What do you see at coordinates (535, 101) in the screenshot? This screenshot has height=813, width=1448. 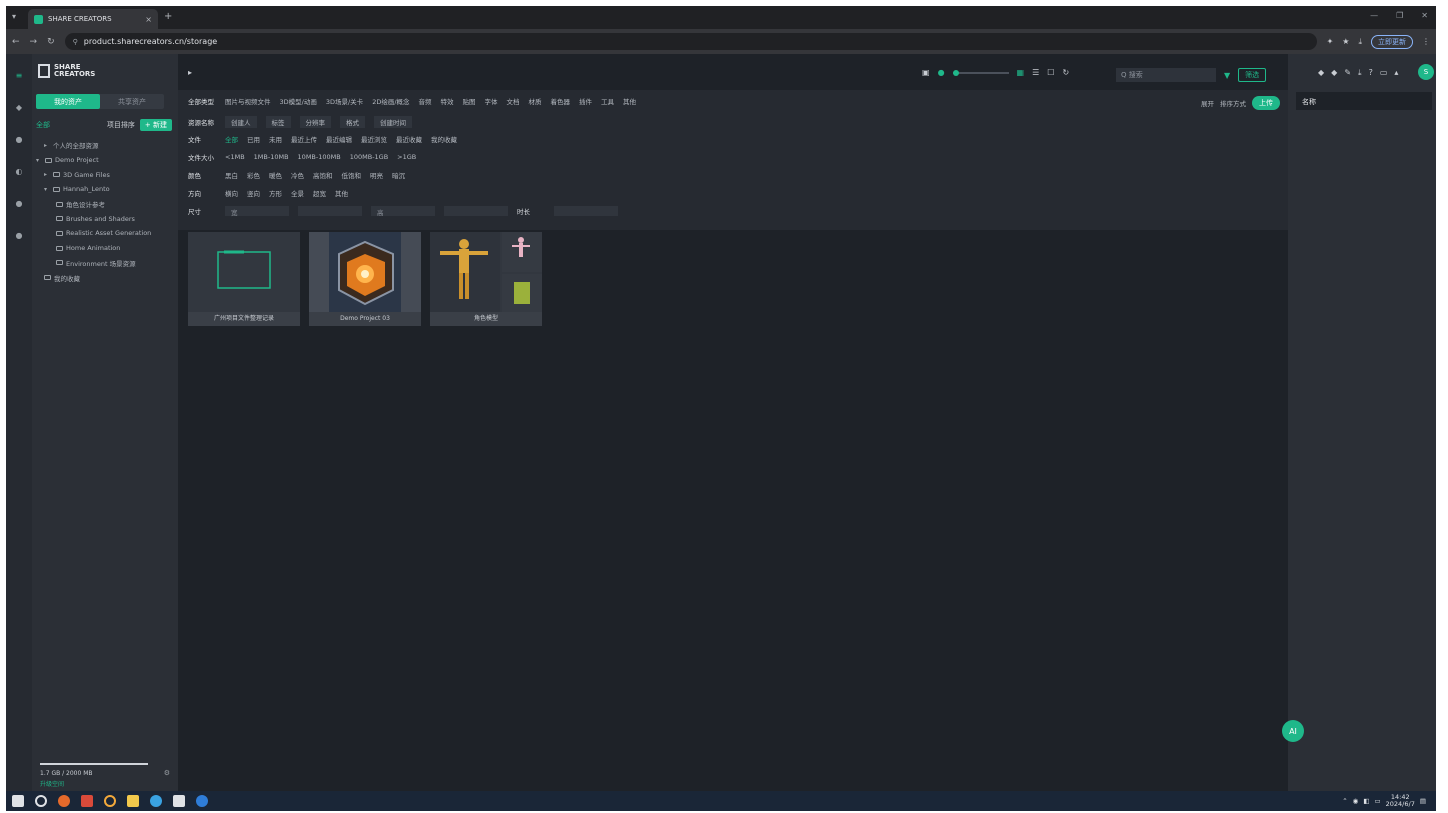 I see `filter-option: 材质` at bounding box center [535, 101].